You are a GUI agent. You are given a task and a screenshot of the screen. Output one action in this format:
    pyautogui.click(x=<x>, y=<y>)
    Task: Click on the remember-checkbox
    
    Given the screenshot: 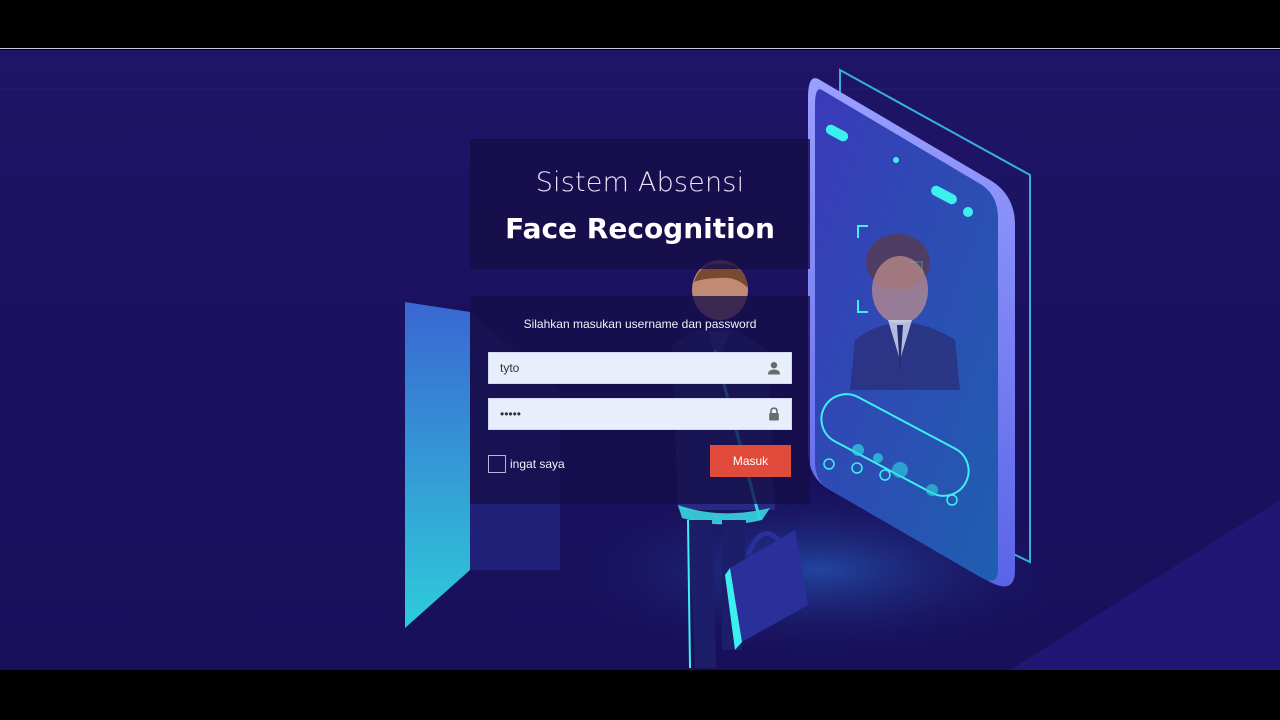 What is the action you would take?
    pyautogui.click(x=497, y=464)
    